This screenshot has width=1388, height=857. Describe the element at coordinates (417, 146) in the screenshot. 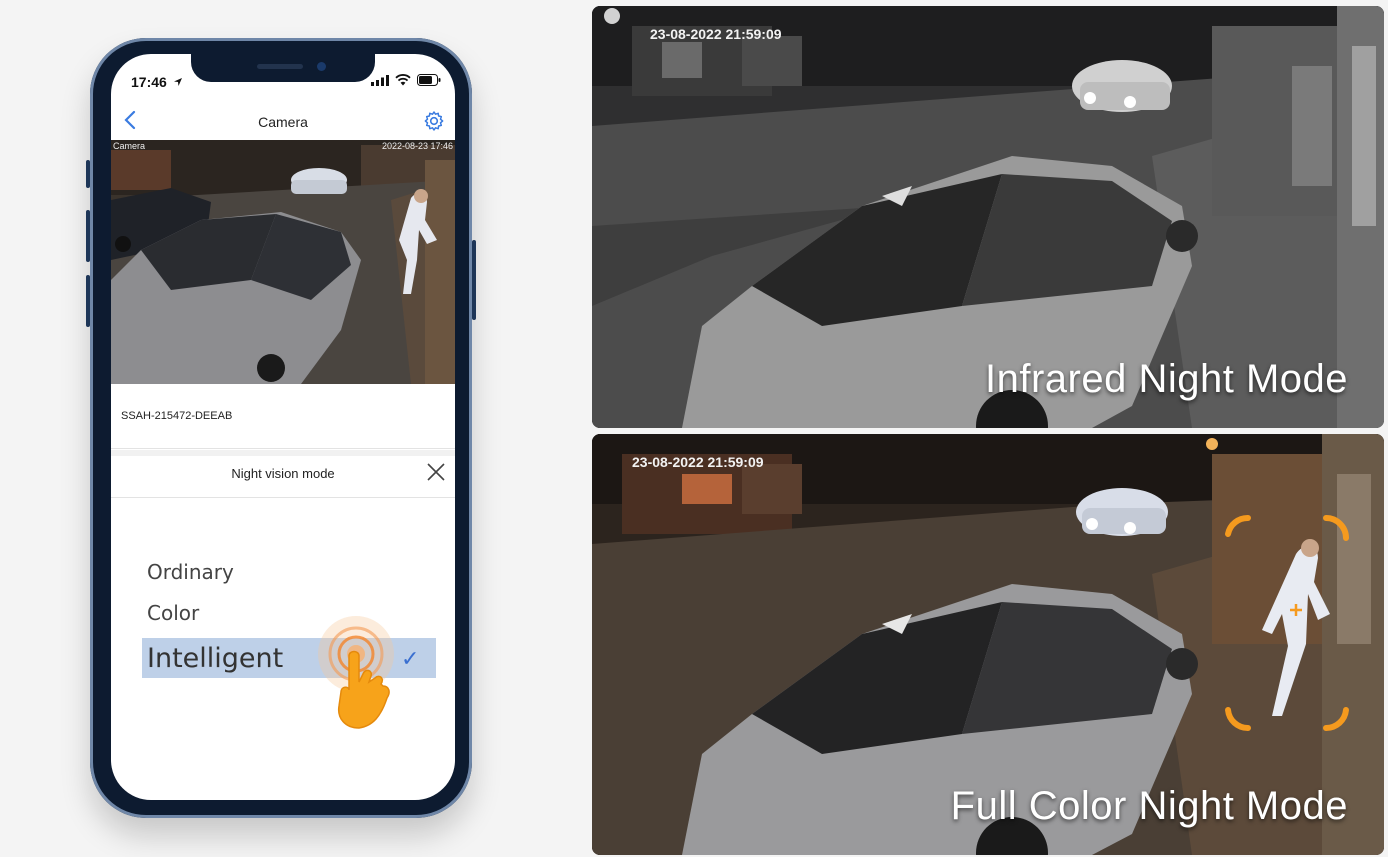

I see `feed-timestamp: 2022-08-23 17:46` at that location.